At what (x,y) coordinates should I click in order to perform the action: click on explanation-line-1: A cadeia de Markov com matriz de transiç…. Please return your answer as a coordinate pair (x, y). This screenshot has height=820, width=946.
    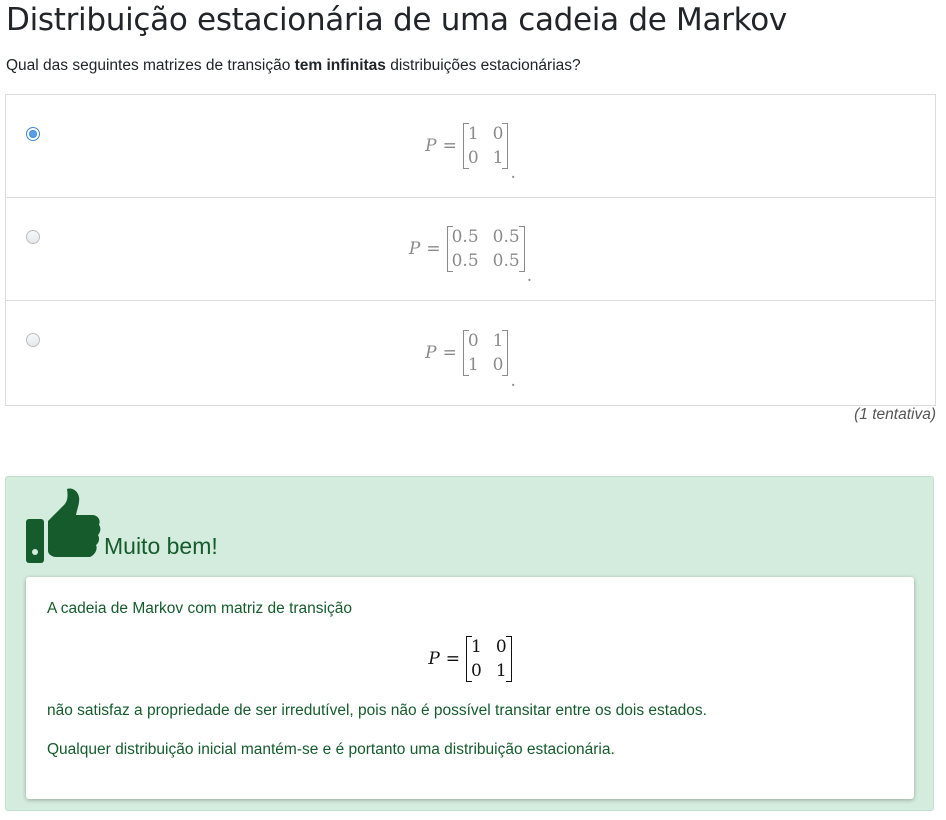
    Looking at the image, I should click on (199, 608).